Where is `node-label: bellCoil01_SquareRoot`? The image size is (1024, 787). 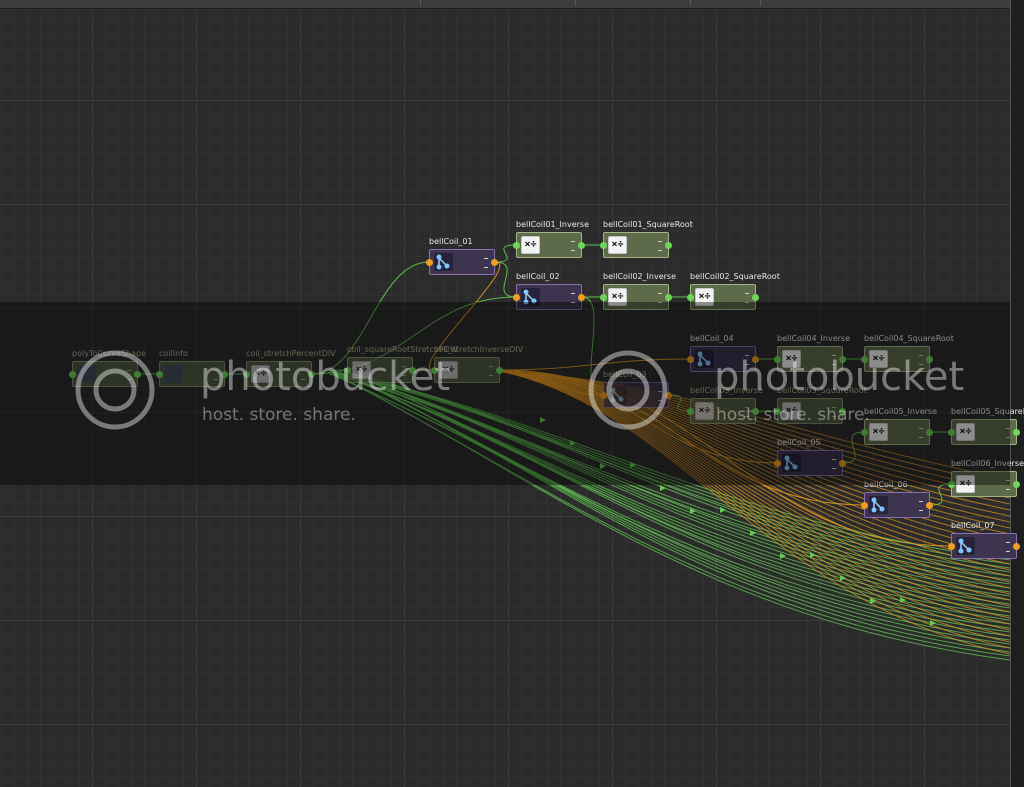 node-label: bellCoil01_SquareRoot is located at coordinates (648, 224).